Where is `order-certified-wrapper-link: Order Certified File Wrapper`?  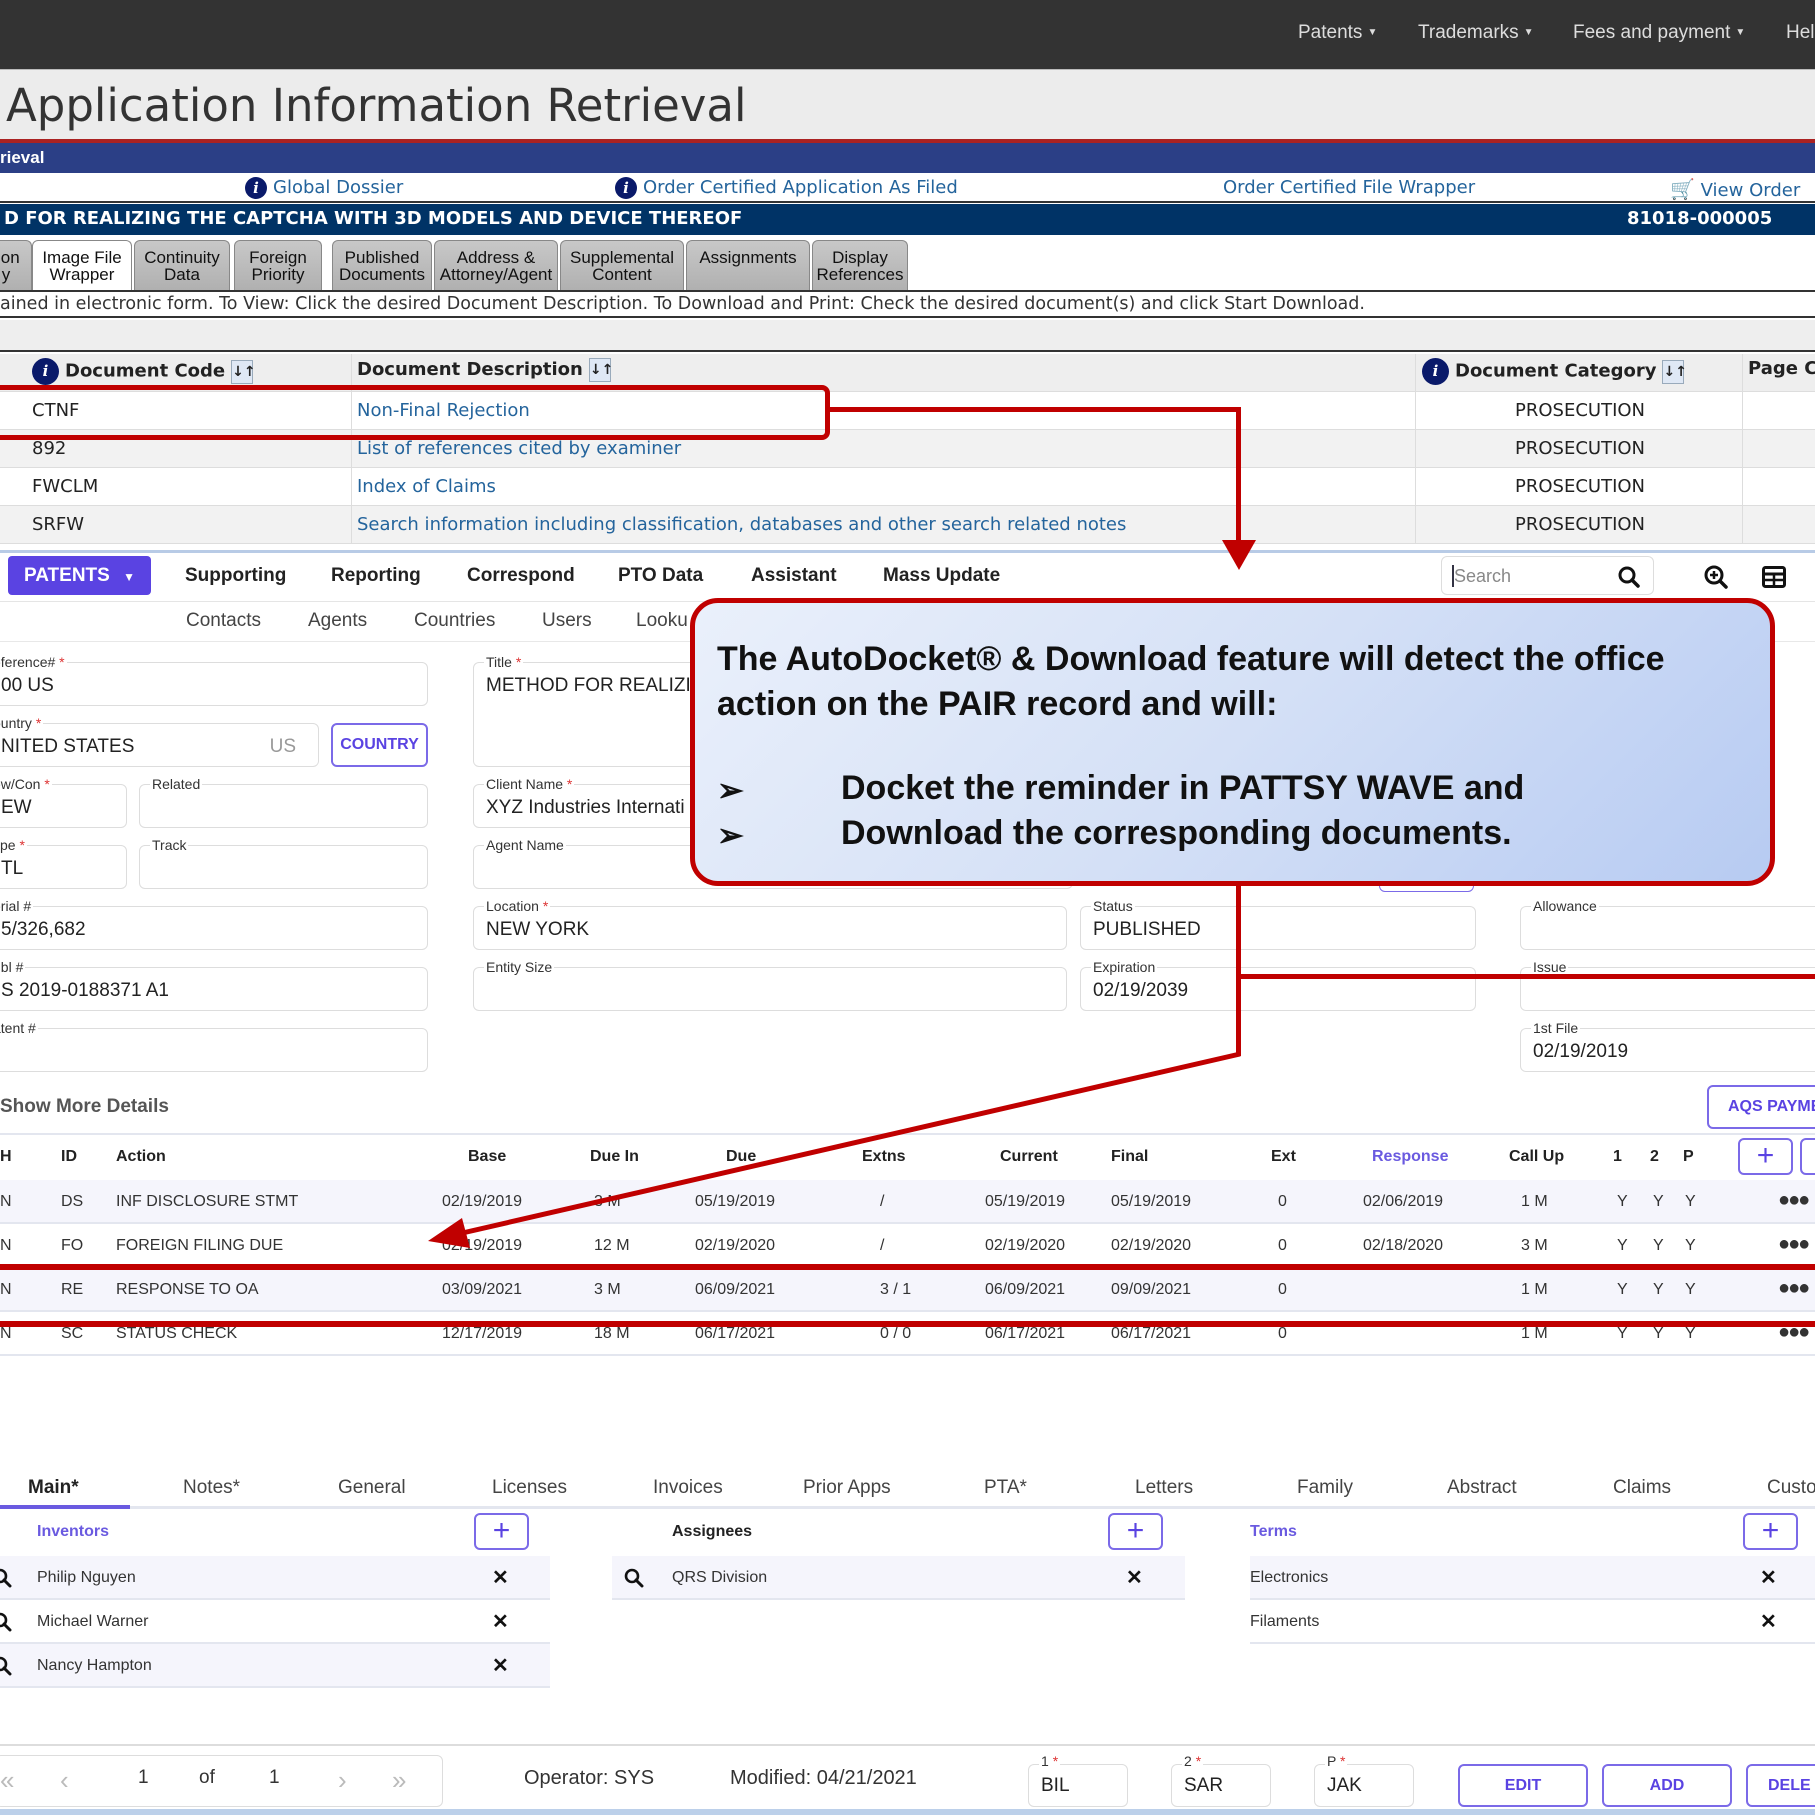 order-certified-wrapper-link: Order Certified File Wrapper is located at coordinates (1349, 187).